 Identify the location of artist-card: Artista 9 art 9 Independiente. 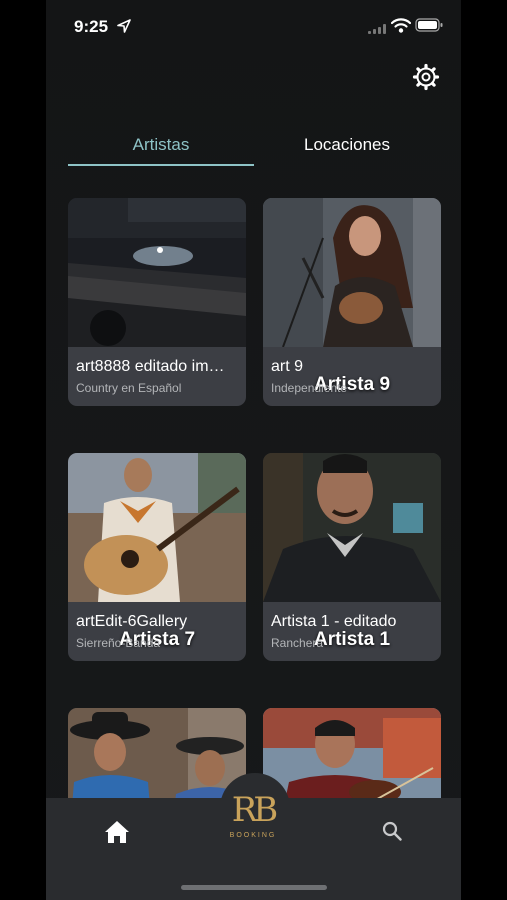
(352, 302).